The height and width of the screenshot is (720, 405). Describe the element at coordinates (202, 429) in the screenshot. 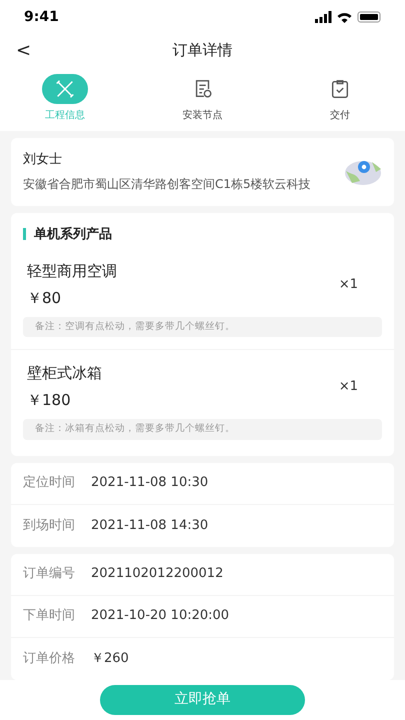

I see `product-note: 备注：冰箱有点松动，需要多带几个螺丝钉。` at that location.